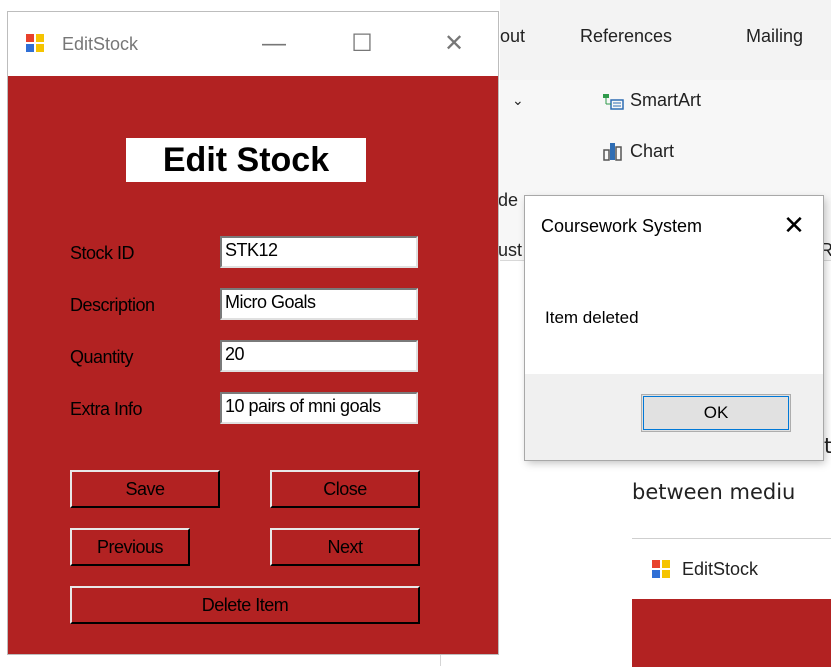  What do you see at coordinates (518, 100) in the screenshot?
I see `chevron-down-icon: ⌄` at bounding box center [518, 100].